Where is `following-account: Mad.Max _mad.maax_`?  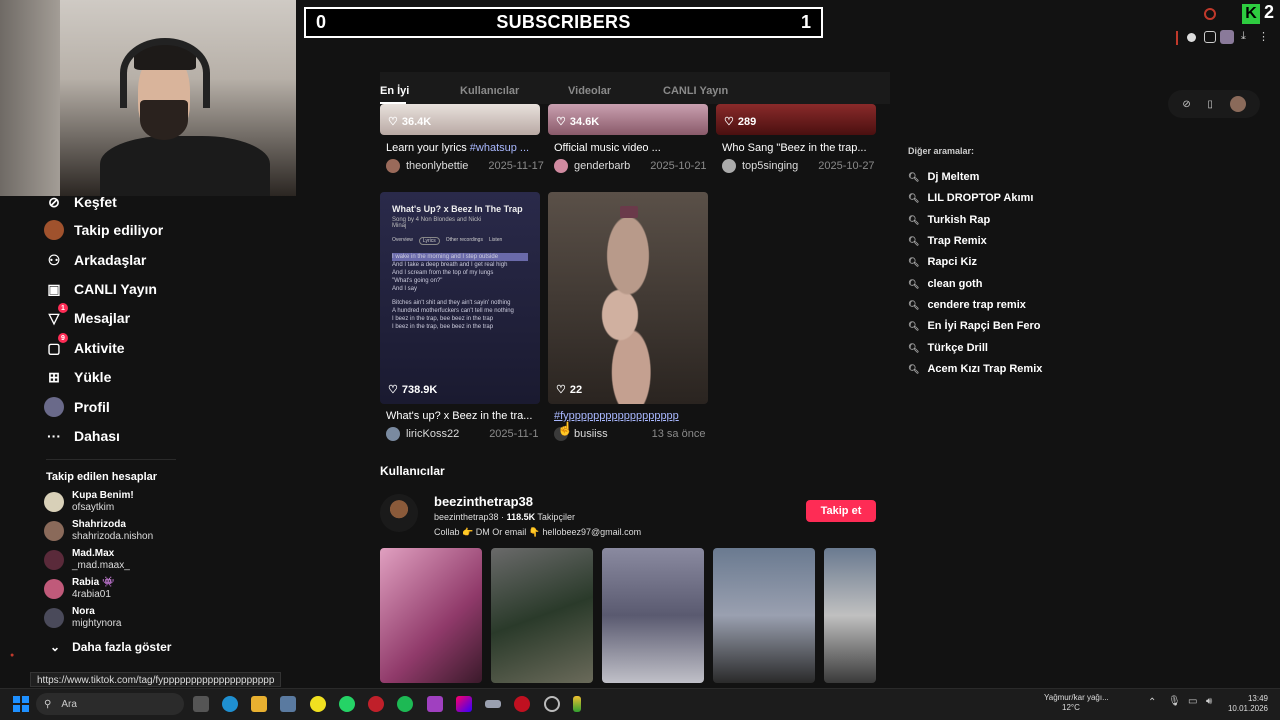 following-account: Mad.Max _mad.maax_ is located at coordinates (87, 560).